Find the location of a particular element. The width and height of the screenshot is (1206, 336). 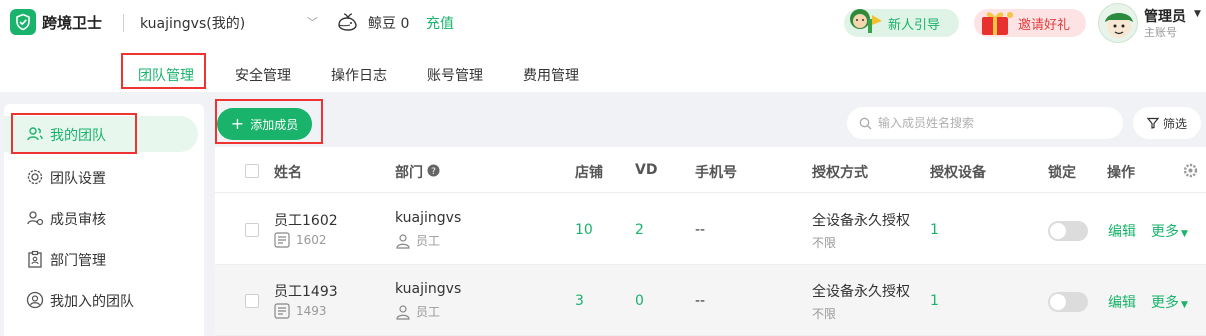

tab-account-management: 账号管理 is located at coordinates (455, 75).